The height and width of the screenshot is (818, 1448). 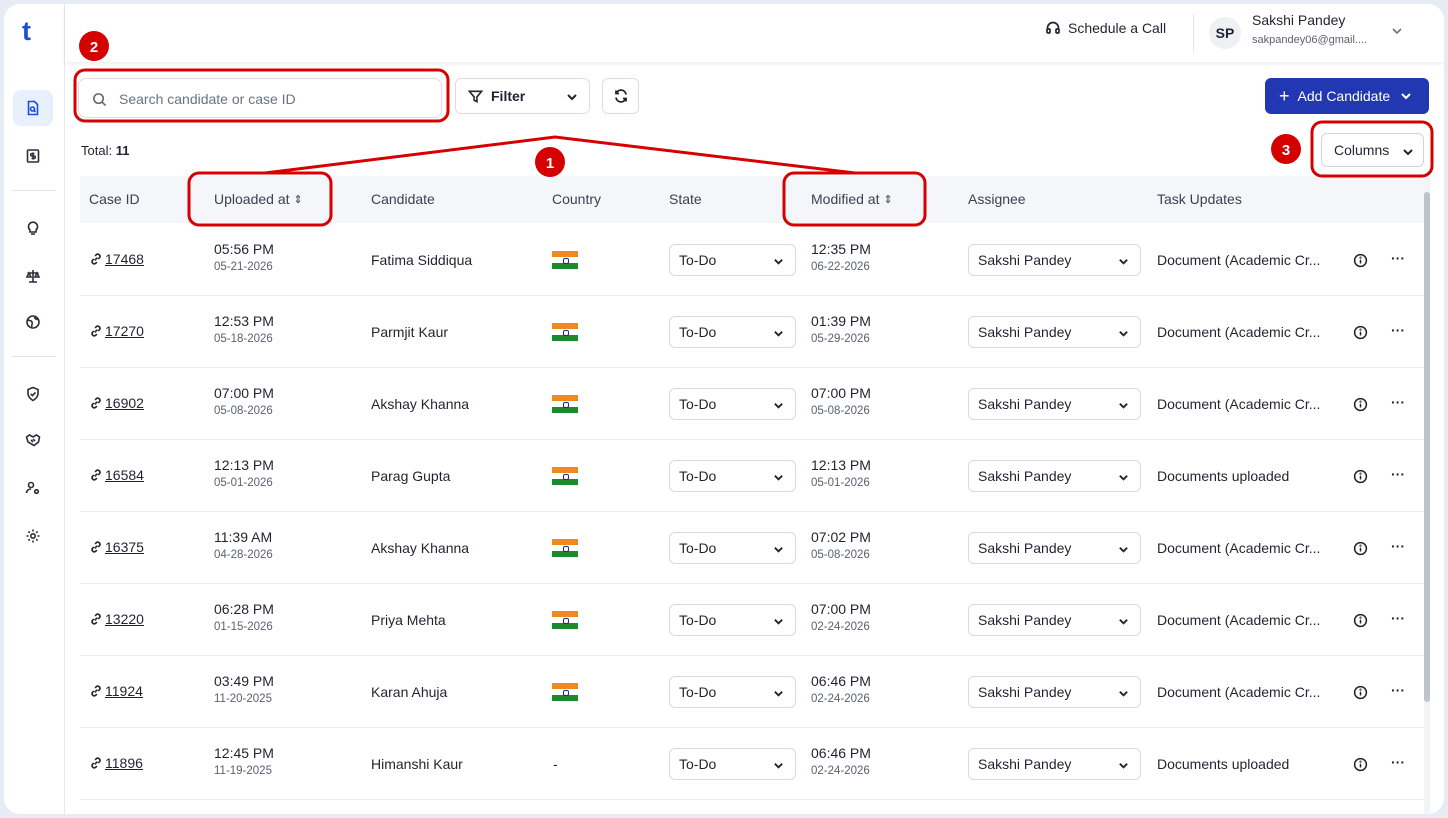 I want to click on app-logo: t, so click(x=26, y=31).